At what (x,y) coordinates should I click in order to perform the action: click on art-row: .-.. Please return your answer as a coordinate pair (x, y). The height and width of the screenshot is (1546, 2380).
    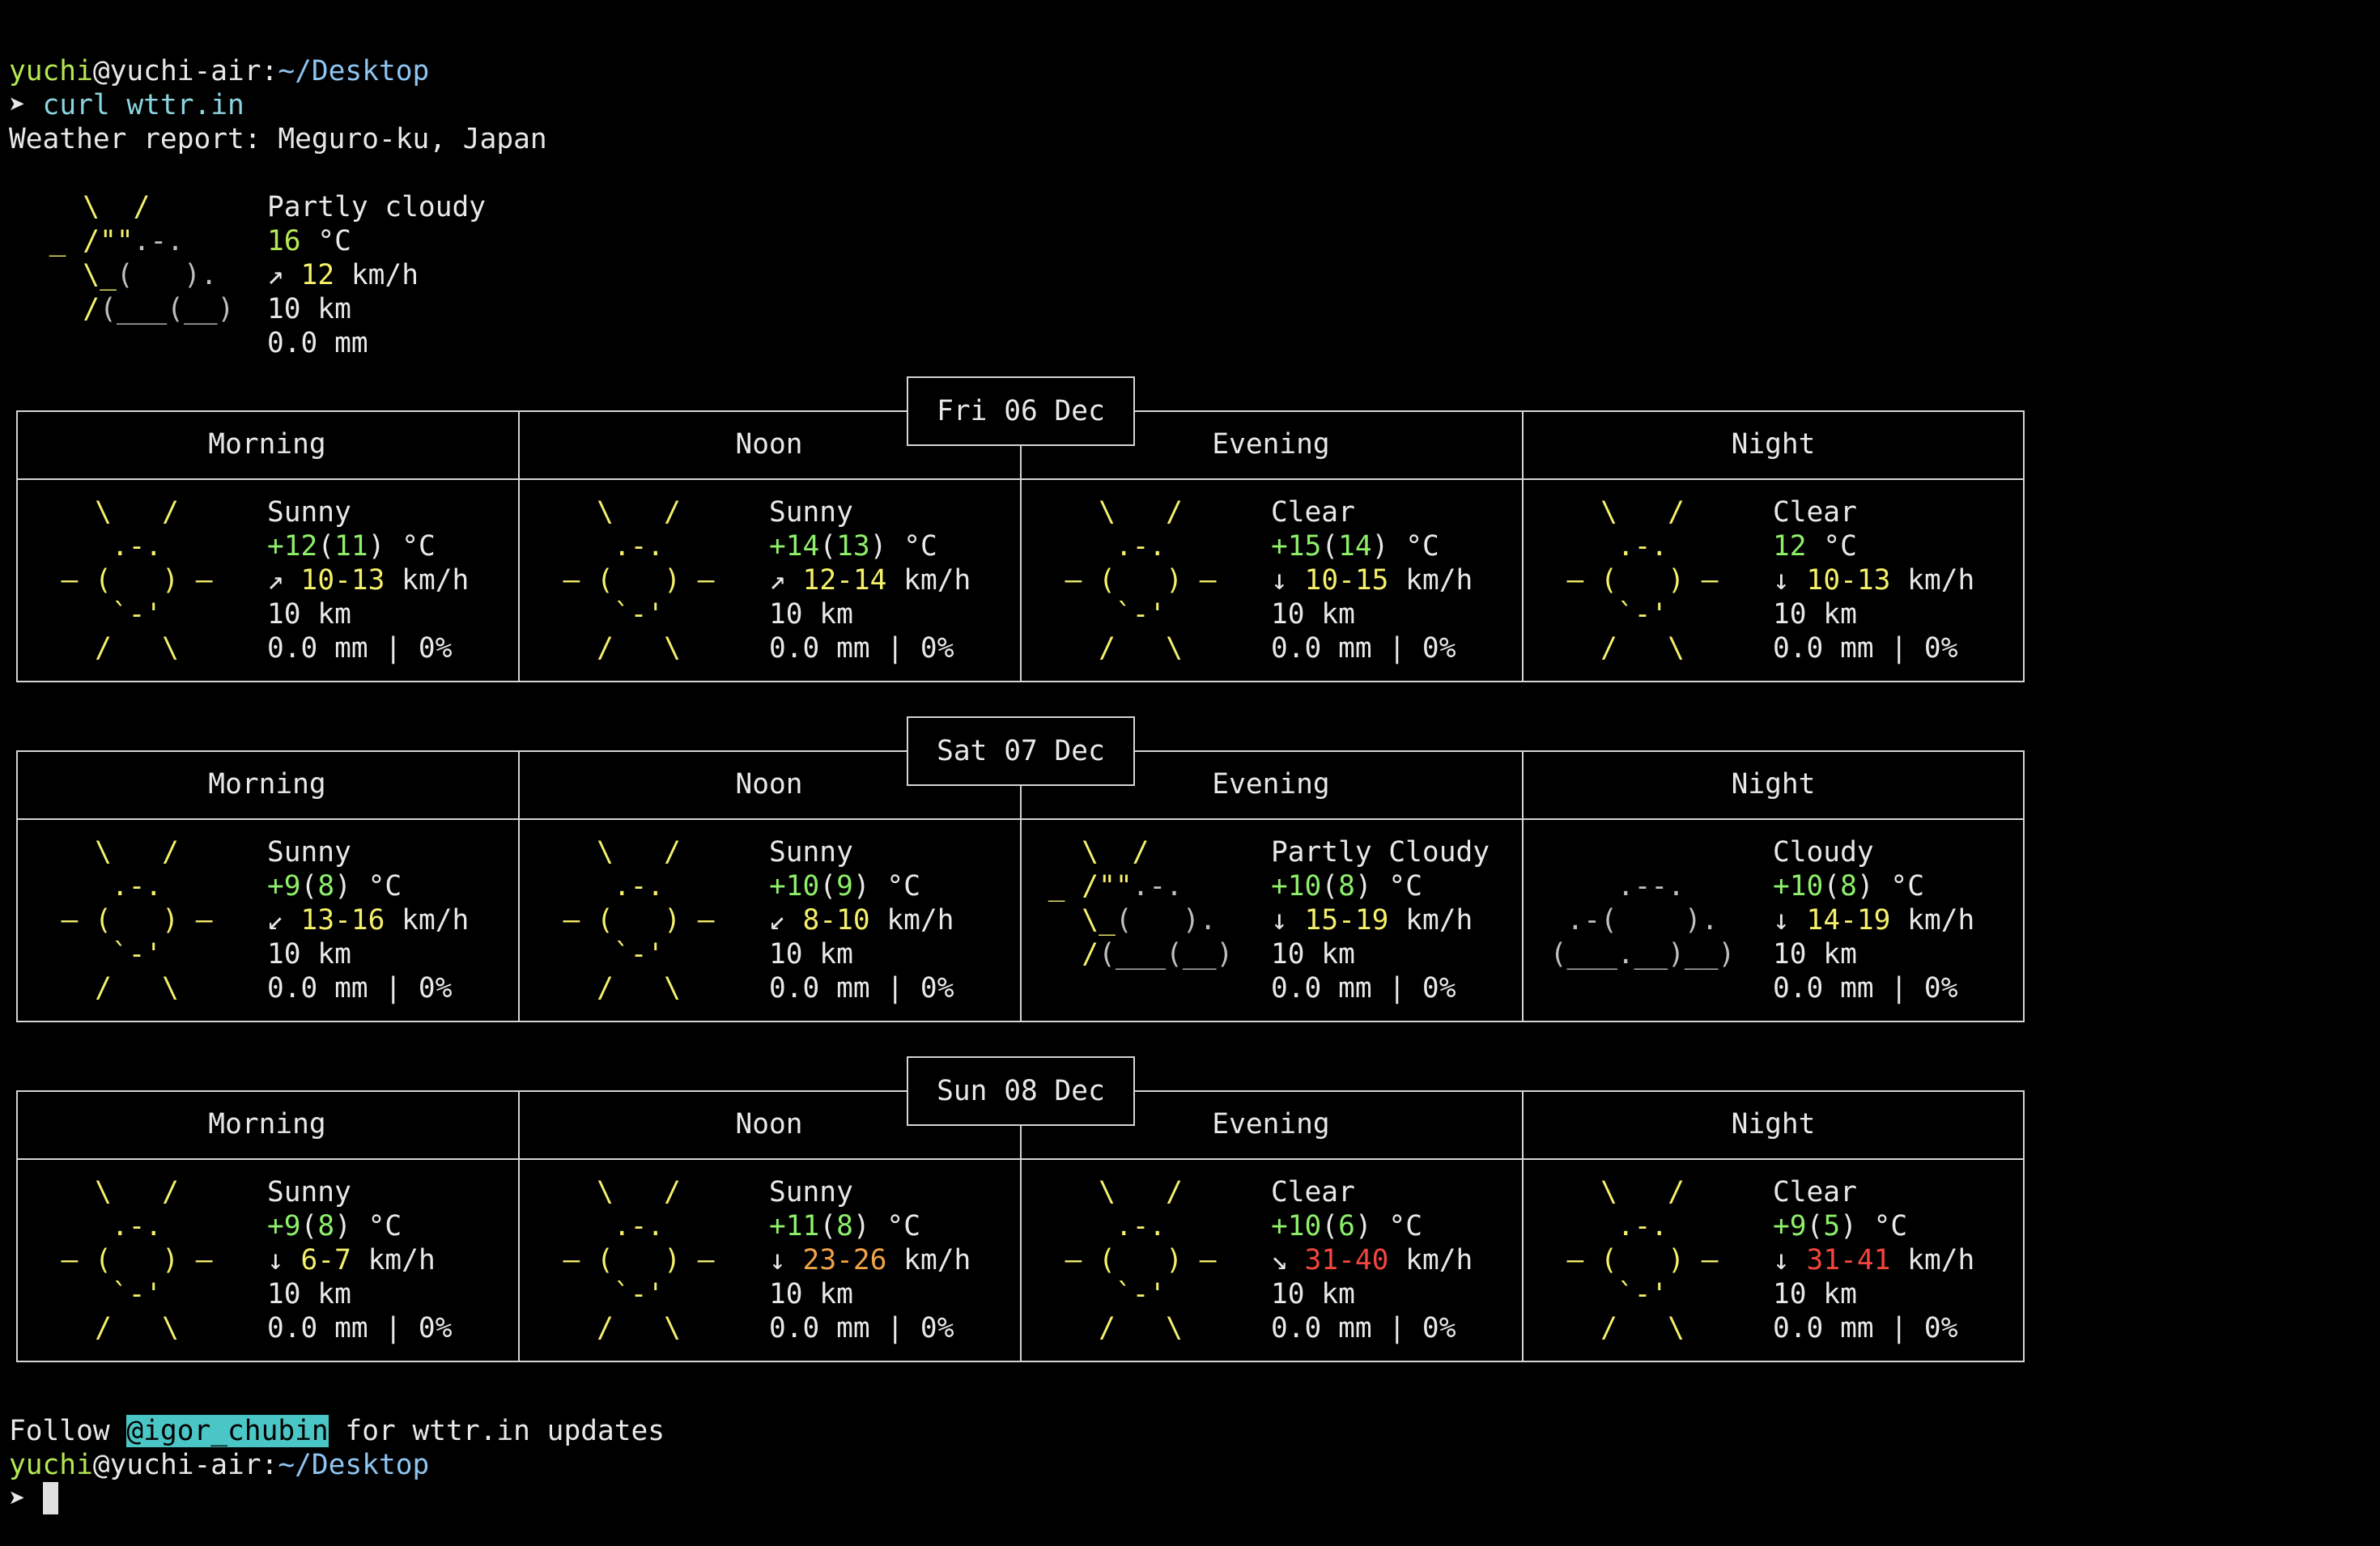
    Looking at the image, I should click on (1141, 546).